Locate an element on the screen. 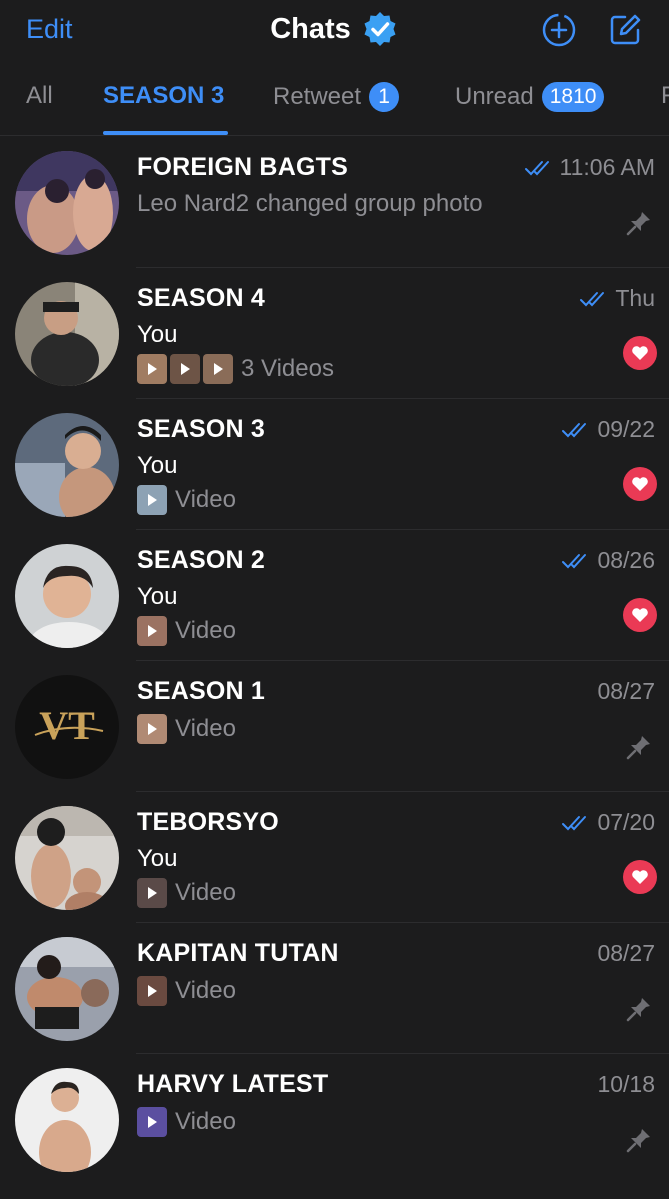 This screenshot has width=669, height=1199. tab-season-3: SEASON 3 is located at coordinates (163, 96).